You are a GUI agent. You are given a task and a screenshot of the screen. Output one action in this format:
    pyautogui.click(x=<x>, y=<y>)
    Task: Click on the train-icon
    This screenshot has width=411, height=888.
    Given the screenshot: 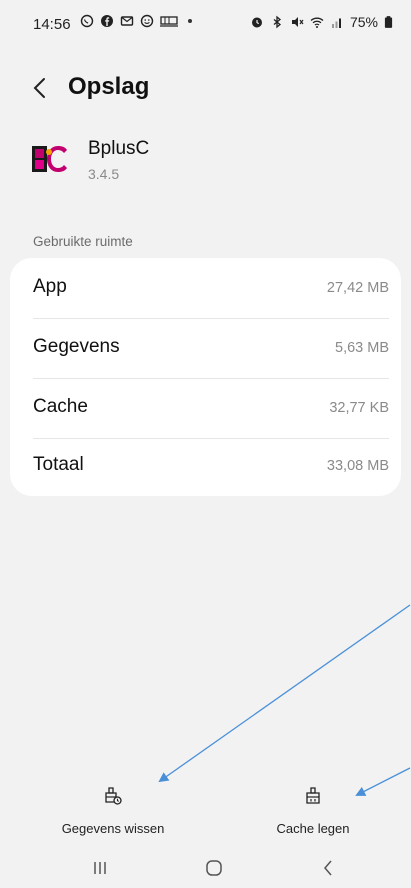 What is the action you would take?
    pyautogui.click(x=169, y=21)
    